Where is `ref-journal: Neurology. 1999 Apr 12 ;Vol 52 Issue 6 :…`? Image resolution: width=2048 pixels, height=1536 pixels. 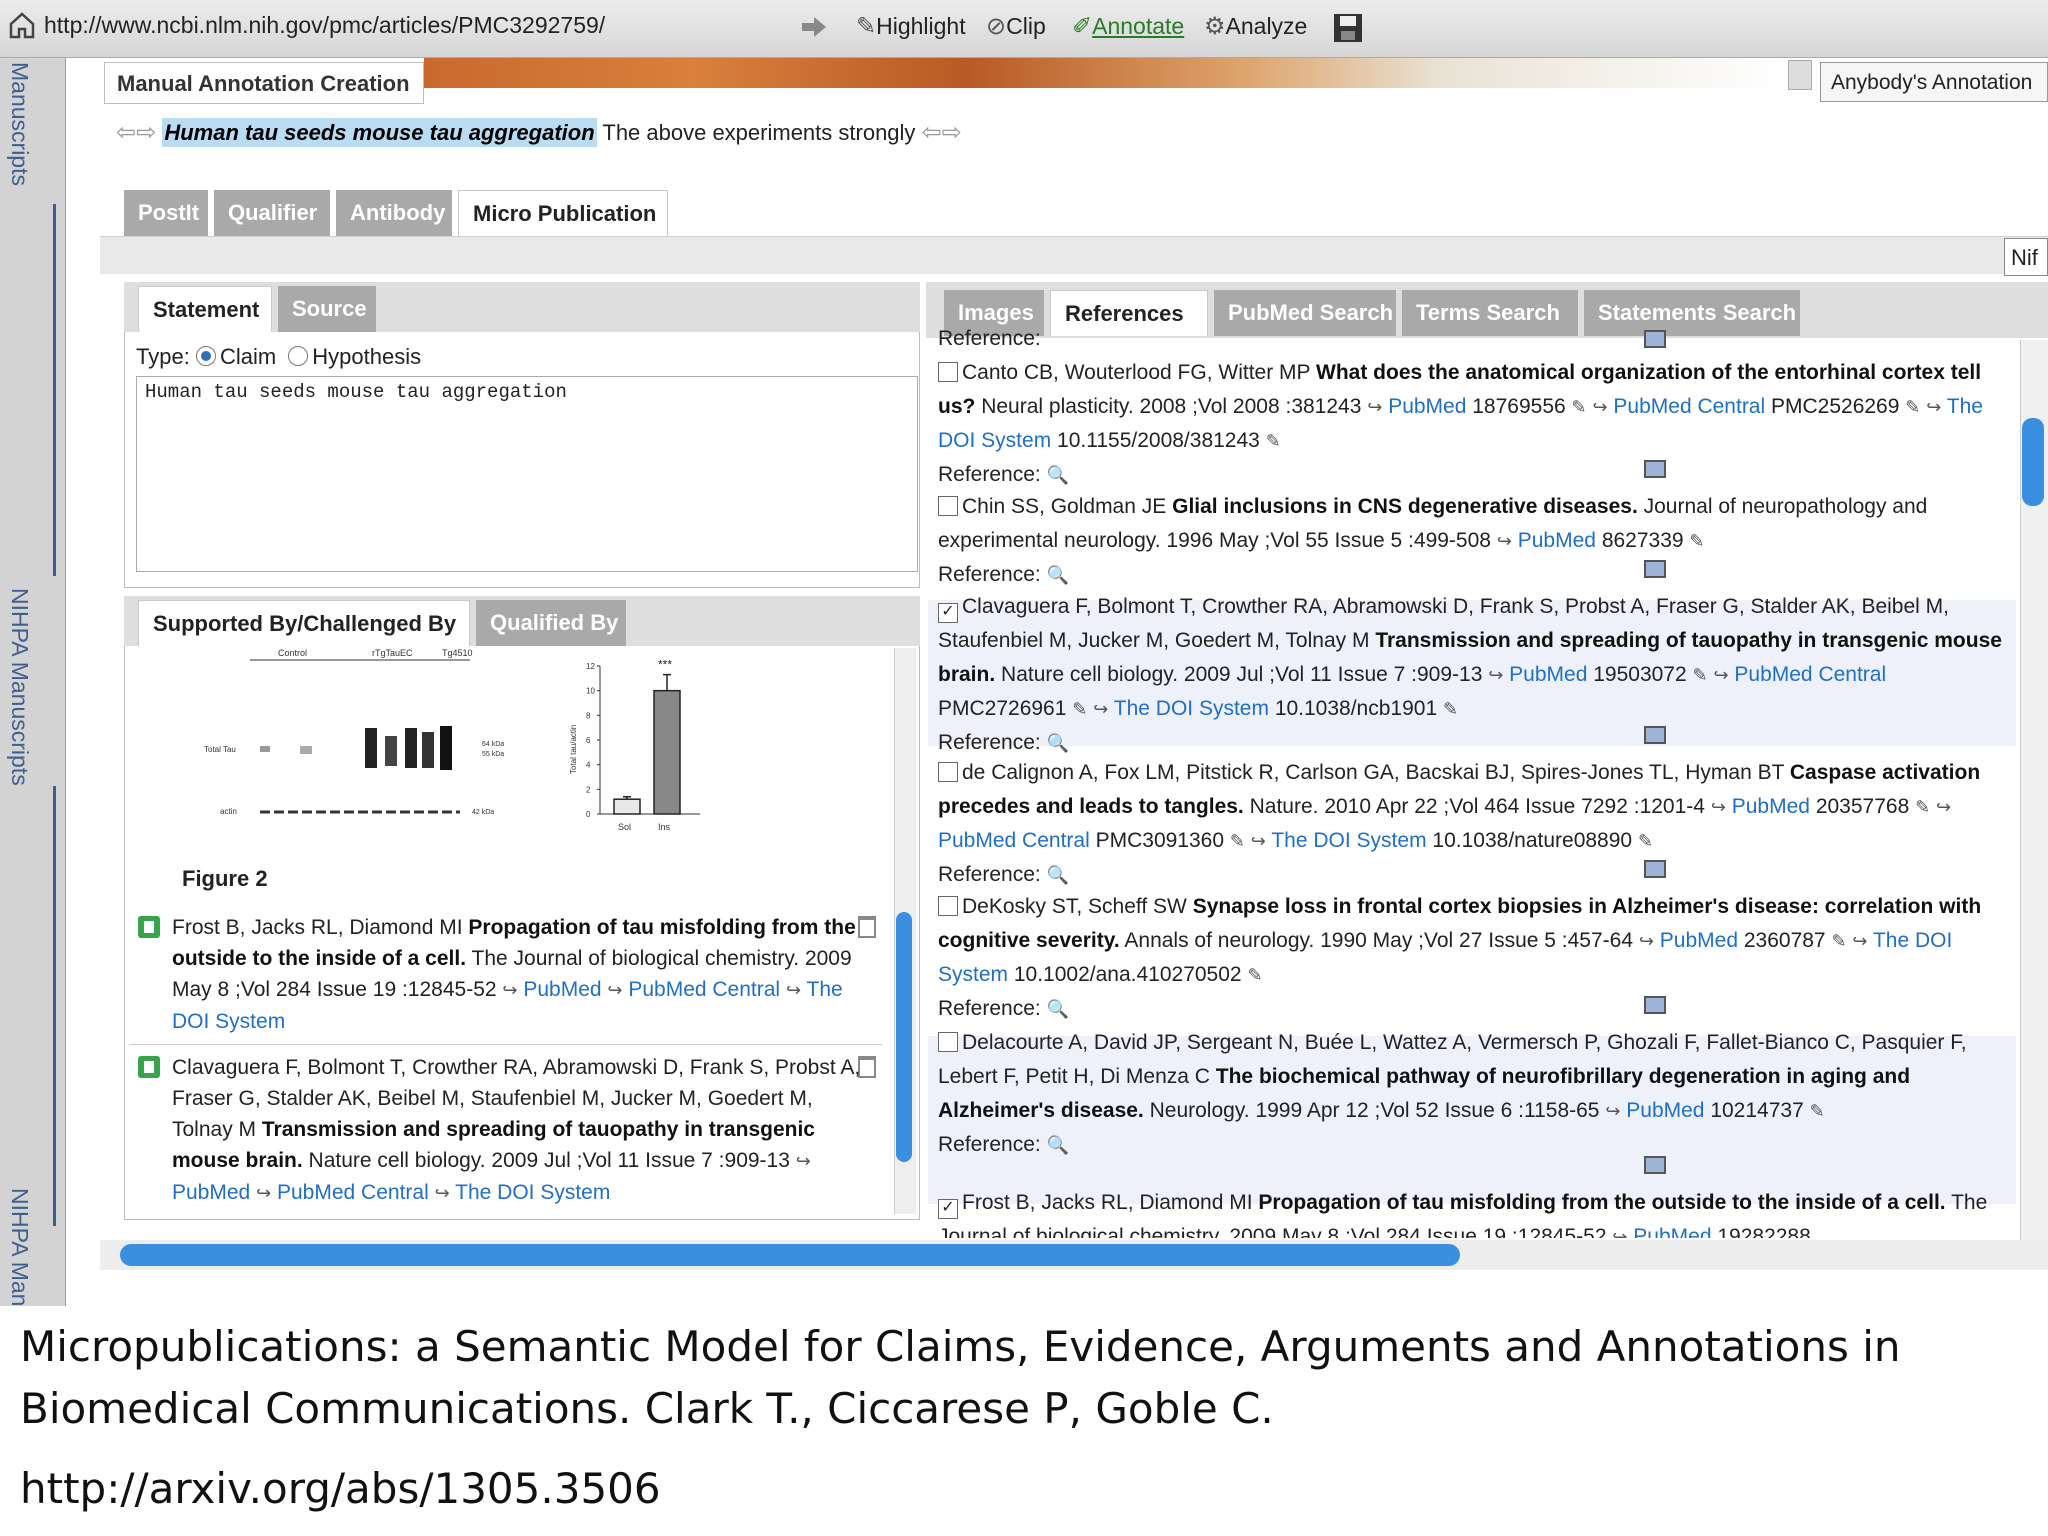
ref-journal: Neurology. 1999 Apr 12 ;Vol 52 Issue 6 :… is located at coordinates (1374, 1110).